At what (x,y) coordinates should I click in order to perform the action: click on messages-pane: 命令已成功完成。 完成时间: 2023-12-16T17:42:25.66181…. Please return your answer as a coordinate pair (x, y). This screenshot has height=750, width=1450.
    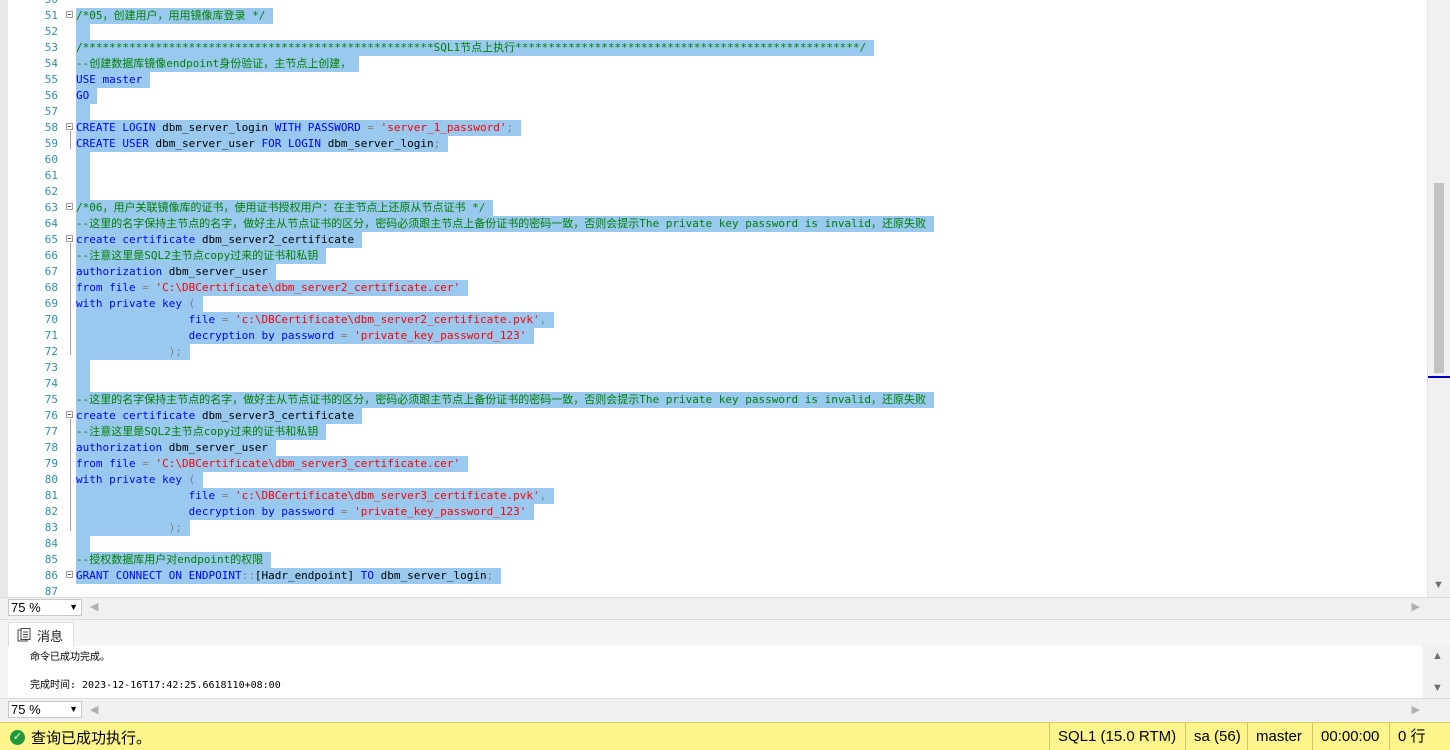
    Looking at the image, I should click on (715, 672).